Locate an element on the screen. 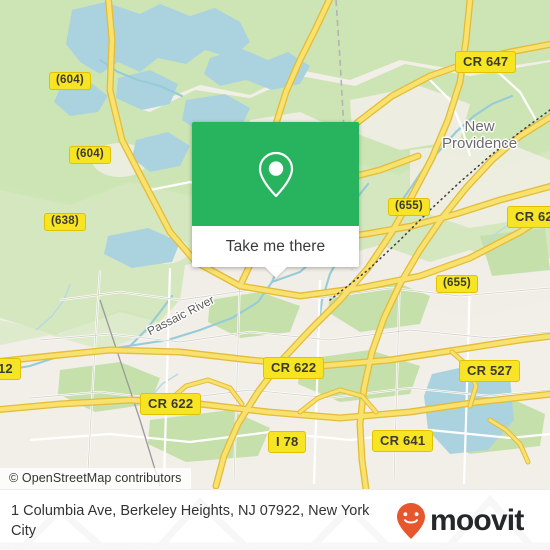 The image size is (550, 550). place-label-line2: Providence is located at coordinates (480, 143).